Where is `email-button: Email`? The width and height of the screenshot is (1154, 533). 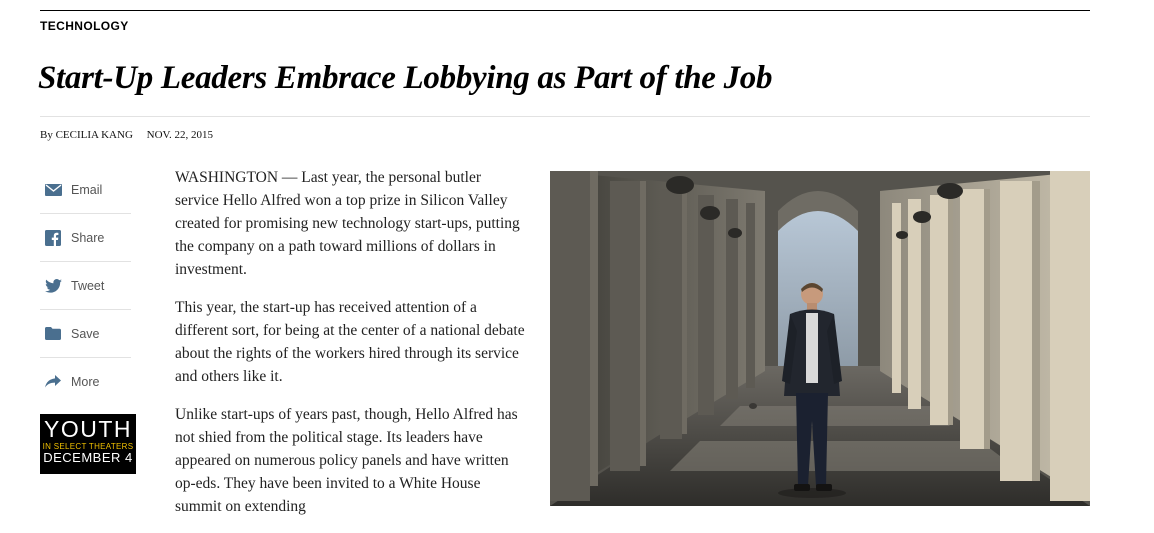
email-button: Email is located at coordinates (85, 190).